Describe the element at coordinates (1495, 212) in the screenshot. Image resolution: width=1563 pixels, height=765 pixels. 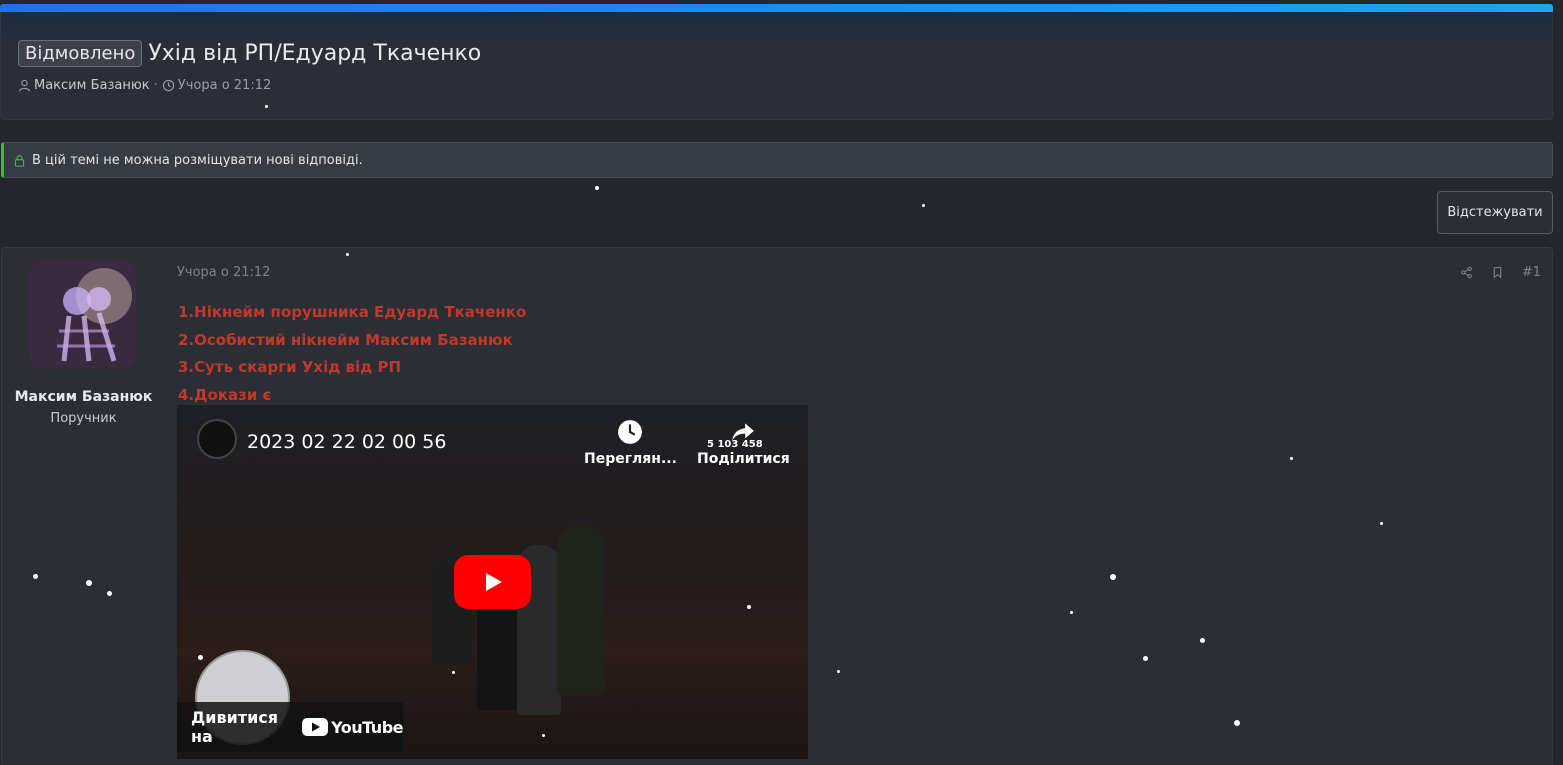
I see `follow-button: Відстежувати` at that location.